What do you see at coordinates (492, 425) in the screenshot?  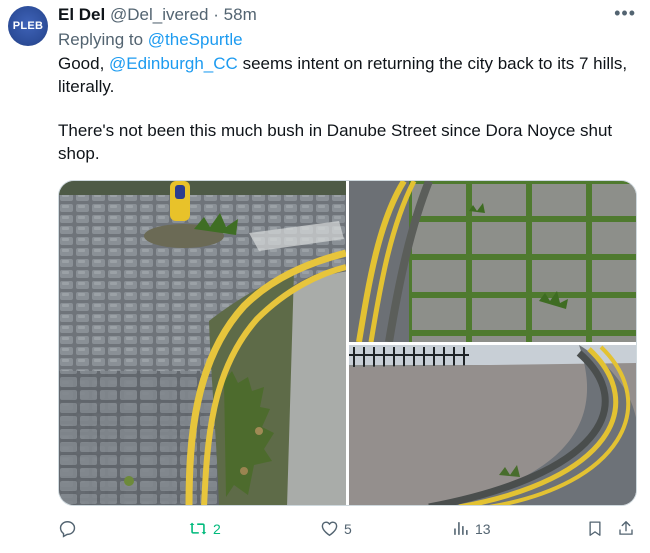 I see `curved-pavement-photo` at bounding box center [492, 425].